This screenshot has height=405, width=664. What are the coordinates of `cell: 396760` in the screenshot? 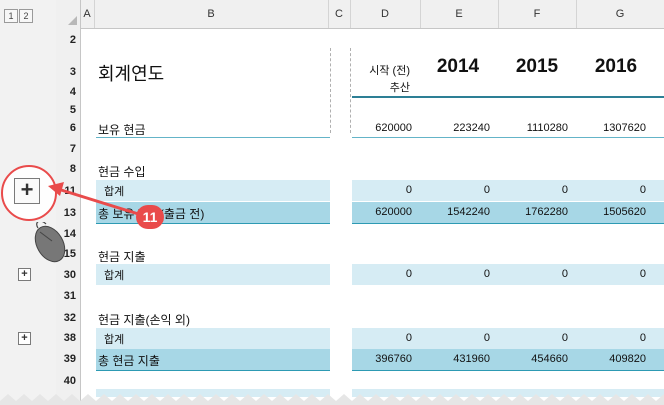 It's located at (382, 359).